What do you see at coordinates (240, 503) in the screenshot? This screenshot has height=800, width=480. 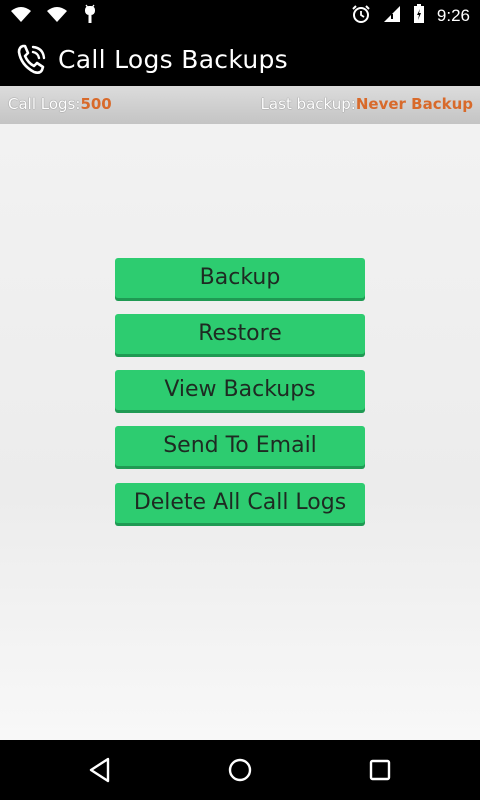 I see `delete-all-call-logs-button: Delete All Call Logs` at bounding box center [240, 503].